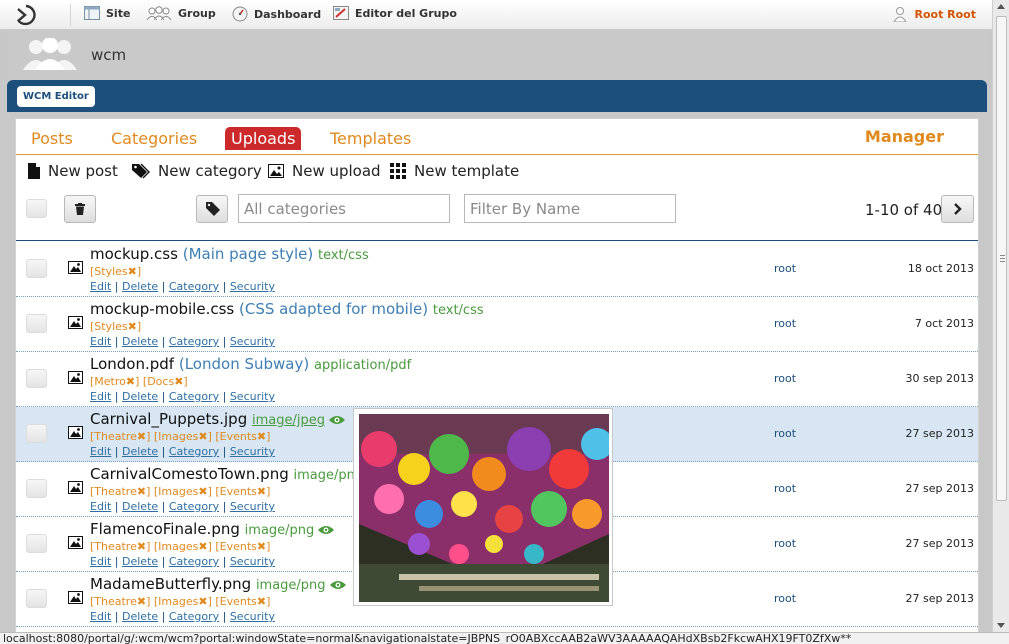 This screenshot has height=644, width=1009. What do you see at coordinates (454, 171) in the screenshot?
I see `new-template-action: New template` at bounding box center [454, 171].